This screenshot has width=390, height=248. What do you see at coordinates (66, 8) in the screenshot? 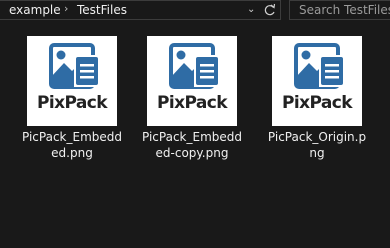
I see `chevron-right-icon: ›` at bounding box center [66, 8].